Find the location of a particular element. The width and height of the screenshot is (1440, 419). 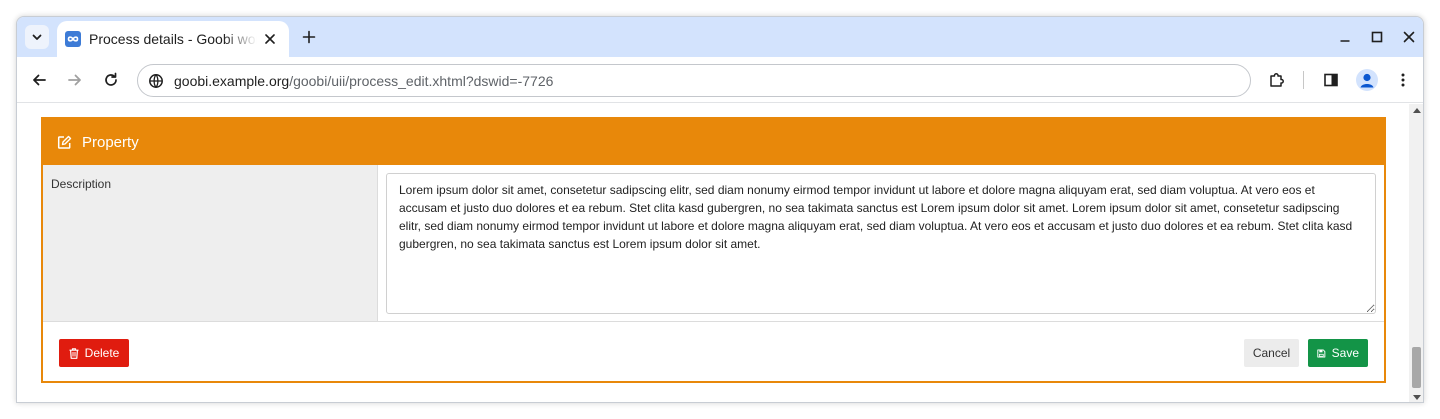

new-tab-button is located at coordinates (309, 37).